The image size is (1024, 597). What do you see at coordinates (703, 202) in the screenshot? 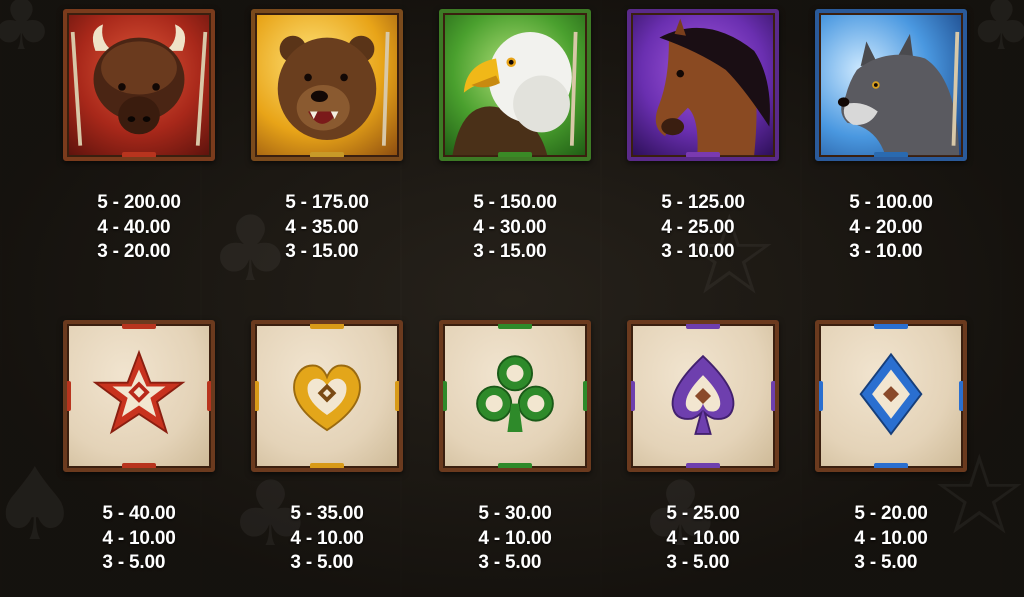
I see `payout-5: 5 - 125.00` at bounding box center [703, 202].